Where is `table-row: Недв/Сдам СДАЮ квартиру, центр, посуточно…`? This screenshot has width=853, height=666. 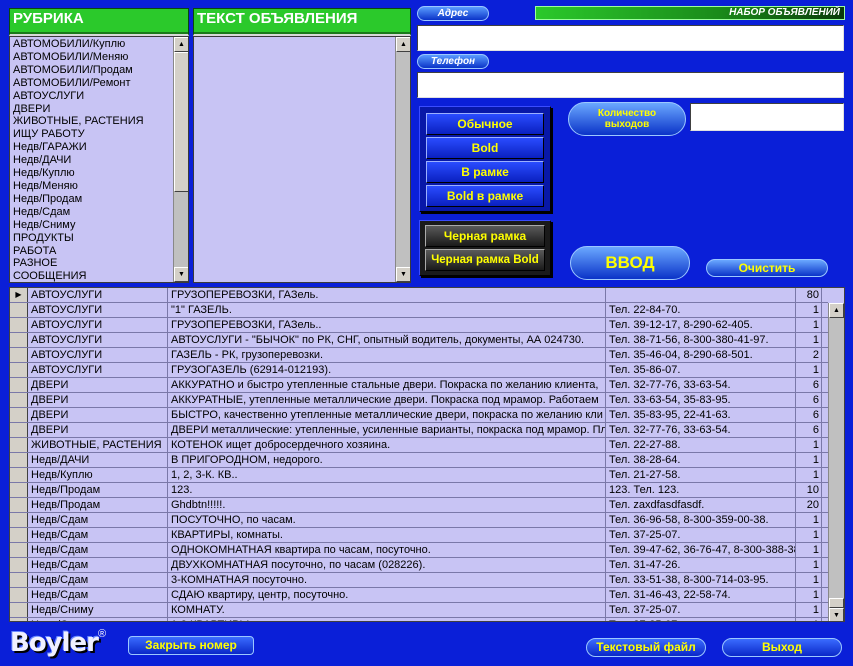 table-row: Недв/Сдам СДАЮ квартиру, центр, посуточно… is located at coordinates (419, 595).